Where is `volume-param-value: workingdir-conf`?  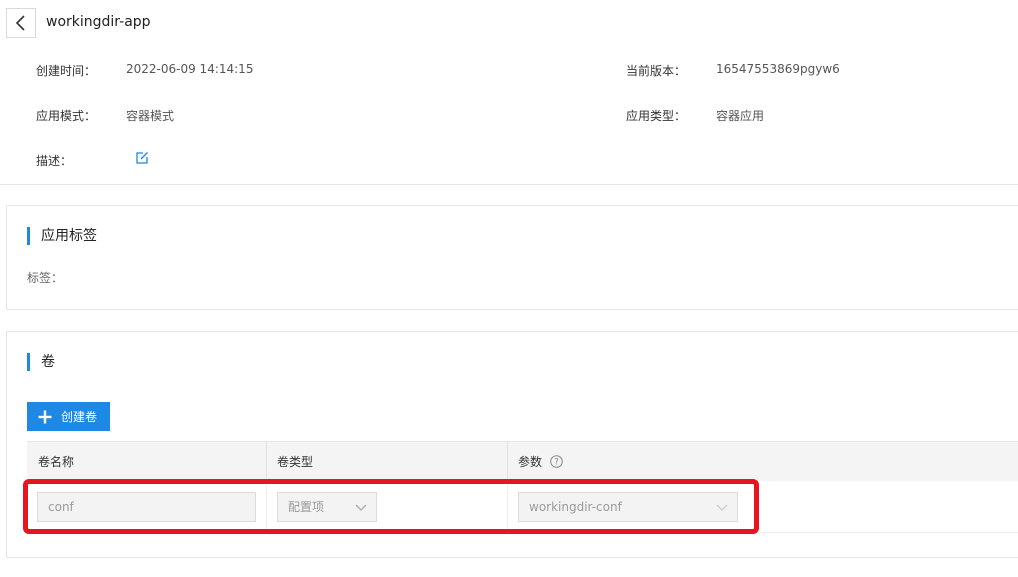
volume-param-value: workingdir-conf is located at coordinates (575, 507).